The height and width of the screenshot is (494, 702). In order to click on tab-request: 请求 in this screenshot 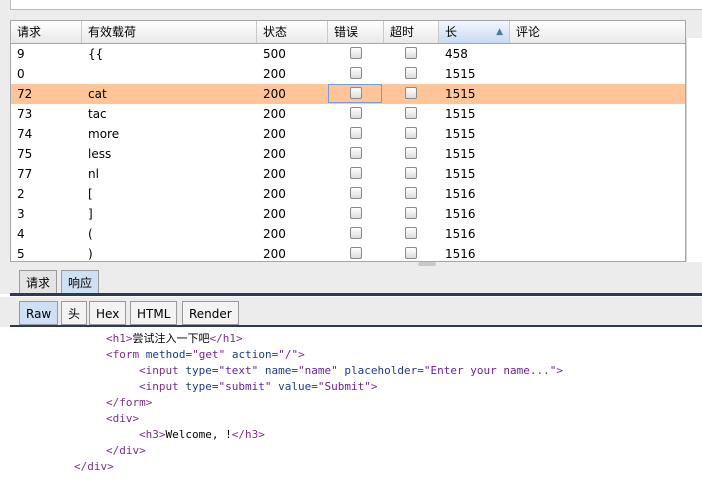, I will do `click(38, 282)`.